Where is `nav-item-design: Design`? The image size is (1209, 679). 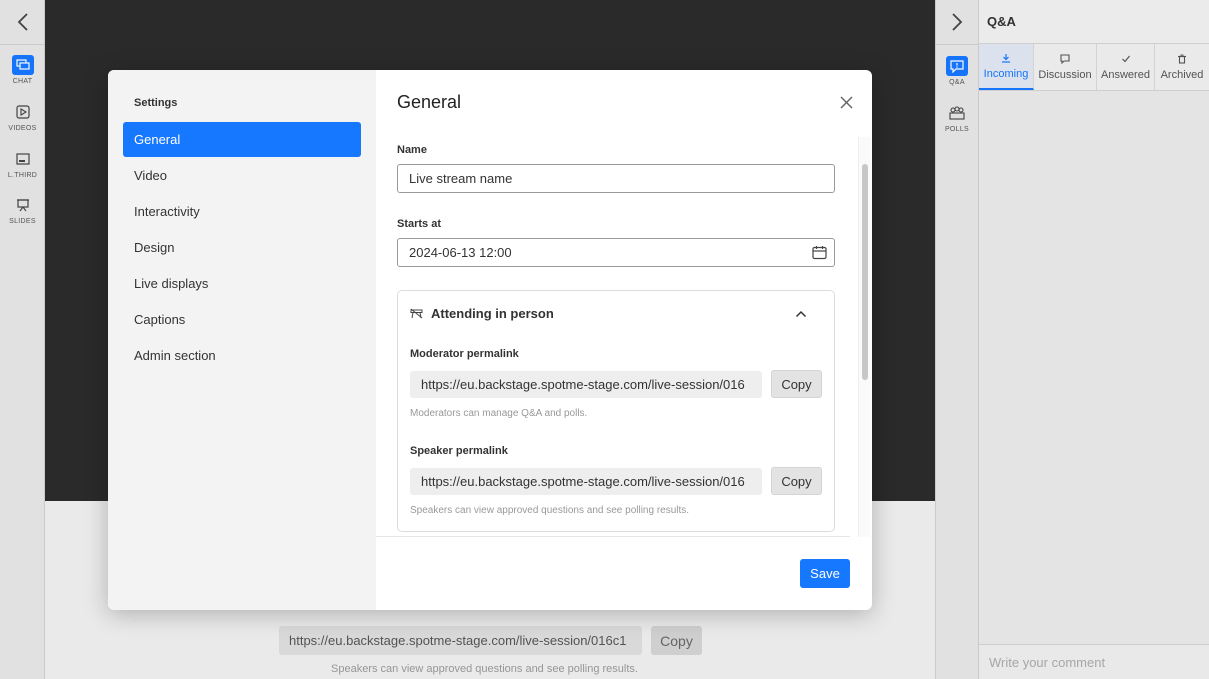 nav-item-design: Design is located at coordinates (242, 247).